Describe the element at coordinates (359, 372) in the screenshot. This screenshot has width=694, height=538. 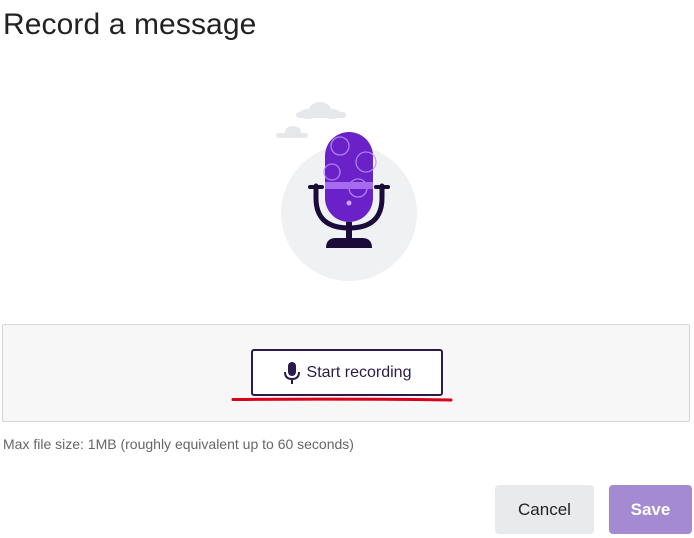
I see `start-recording-label: Start recording` at that location.